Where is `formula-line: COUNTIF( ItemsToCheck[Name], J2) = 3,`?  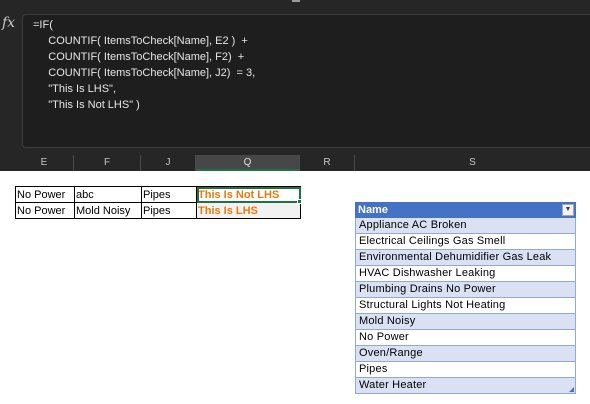 formula-line: COUNTIF( ItemsToCheck[Name], J2) = 3, is located at coordinates (144, 73).